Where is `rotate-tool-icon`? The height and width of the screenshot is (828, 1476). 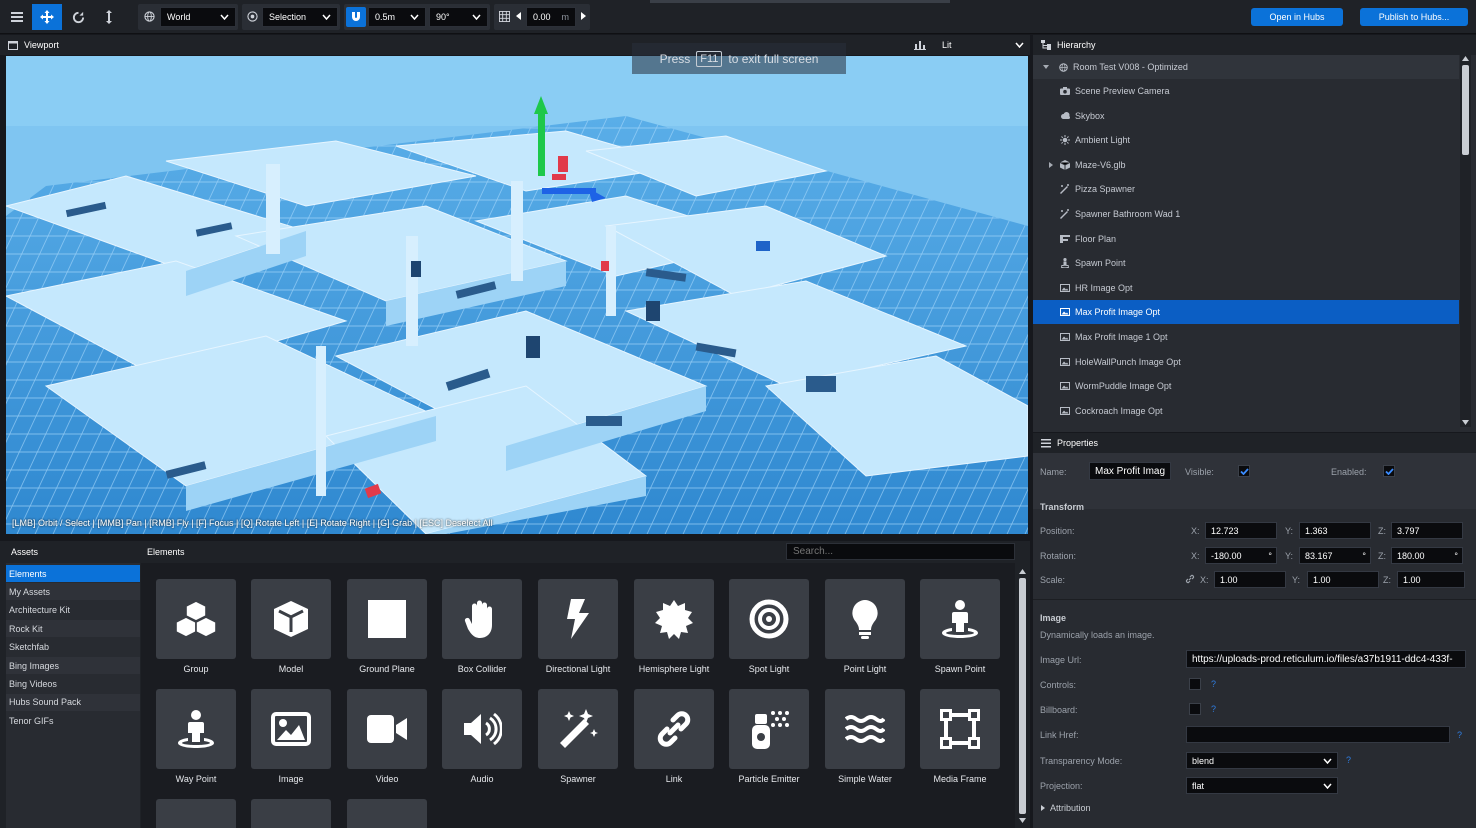
rotate-tool-icon is located at coordinates (78, 17).